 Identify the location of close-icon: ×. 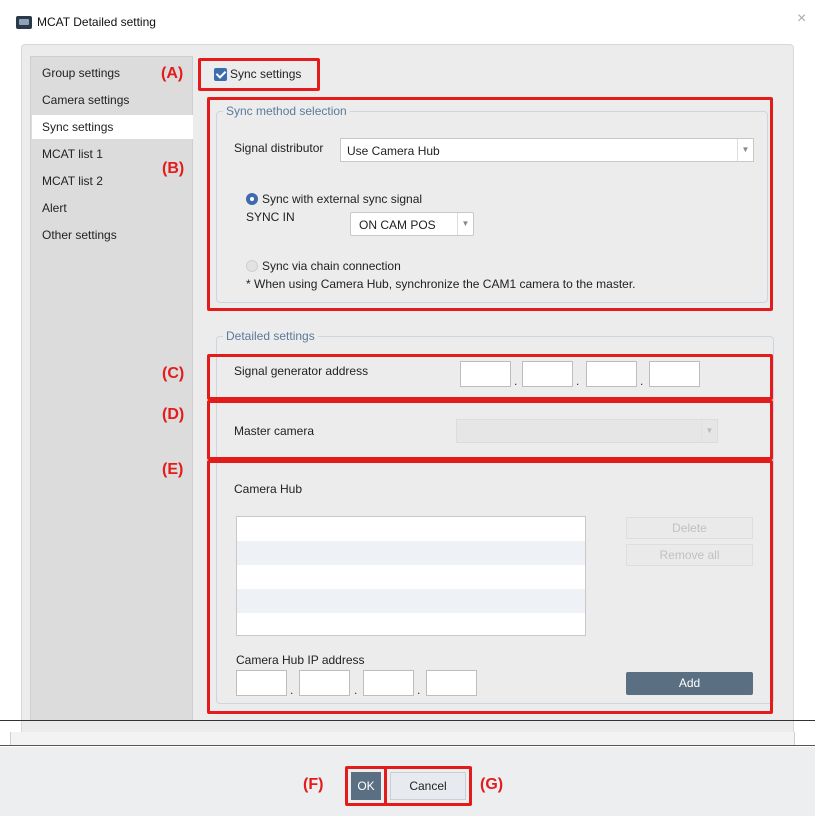
(801, 19).